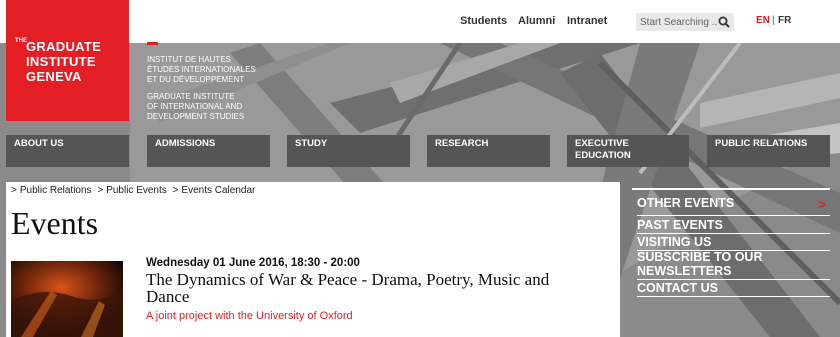 The image size is (840, 337). What do you see at coordinates (763, 20) in the screenshot?
I see `lang-en: EN` at bounding box center [763, 20].